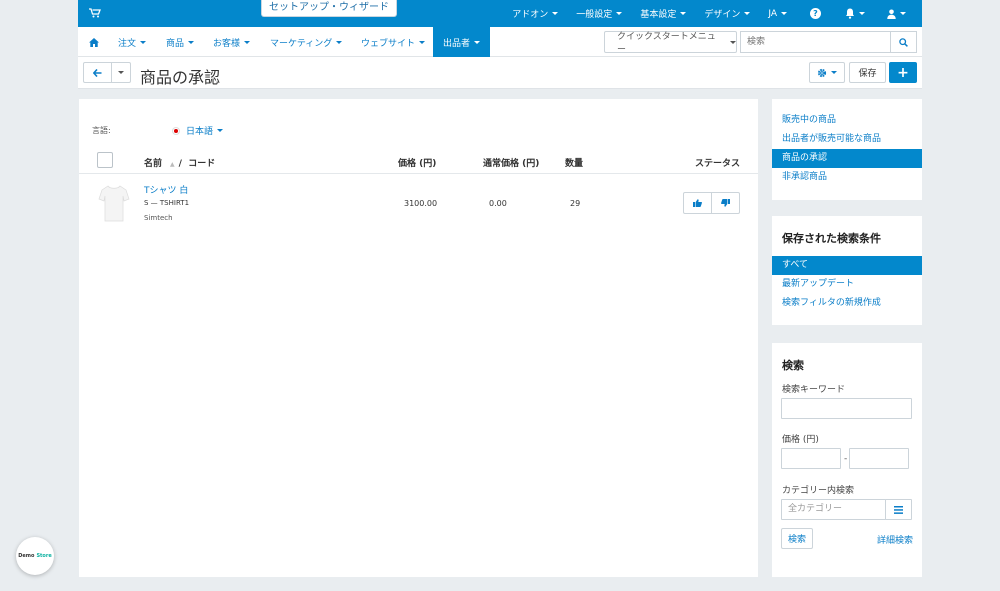 The image size is (1000, 591). What do you see at coordinates (847, 265) in the screenshot?
I see `saved-search-all: すべて` at bounding box center [847, 265].